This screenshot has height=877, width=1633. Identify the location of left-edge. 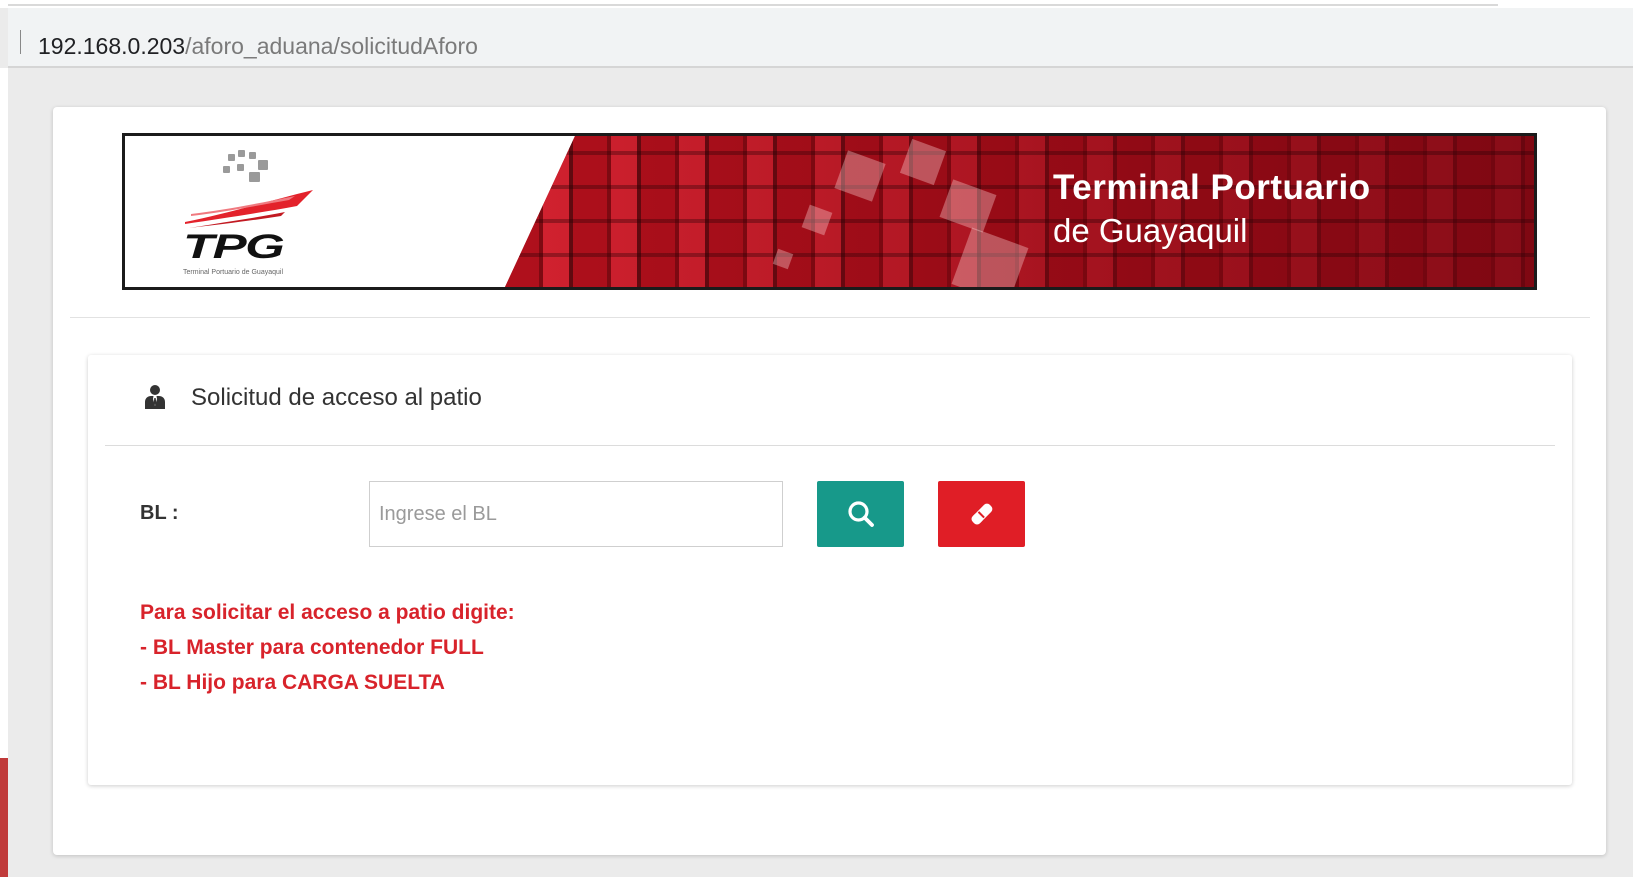
(4, 472).